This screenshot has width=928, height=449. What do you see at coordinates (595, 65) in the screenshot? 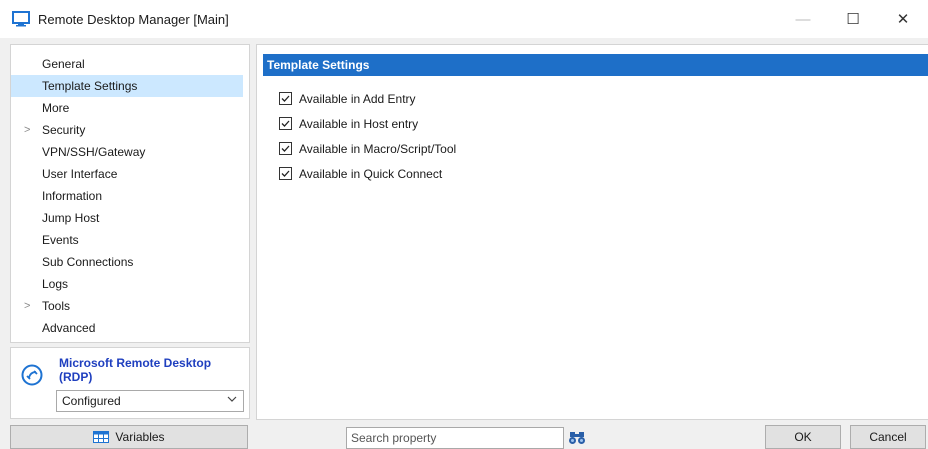
I see `section-header: Template Settings` at bounding box center [595, 65].